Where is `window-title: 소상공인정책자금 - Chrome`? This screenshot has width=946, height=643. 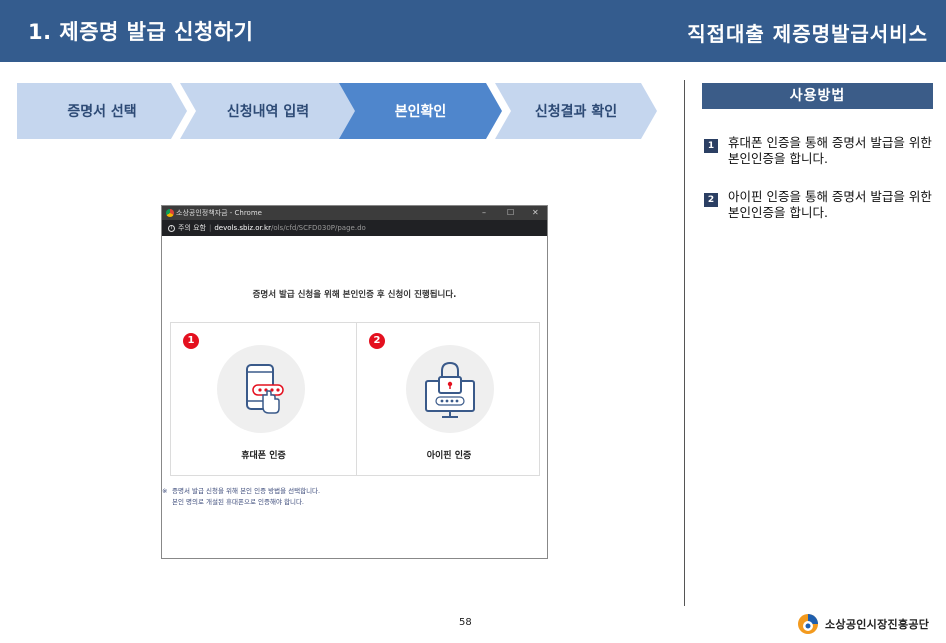
window-title: 소상공인정책자금 - Chrome is located at coordinates (219, 213).